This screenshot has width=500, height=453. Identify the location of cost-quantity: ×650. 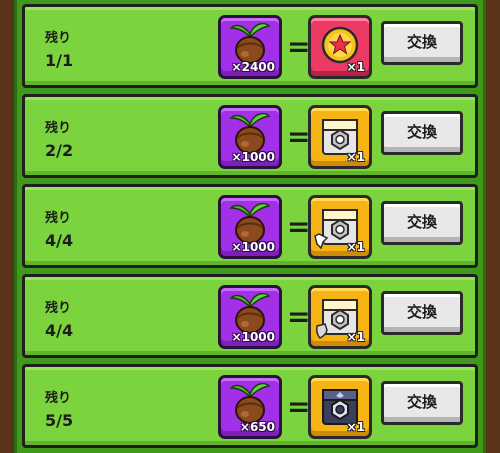
(257, 427).